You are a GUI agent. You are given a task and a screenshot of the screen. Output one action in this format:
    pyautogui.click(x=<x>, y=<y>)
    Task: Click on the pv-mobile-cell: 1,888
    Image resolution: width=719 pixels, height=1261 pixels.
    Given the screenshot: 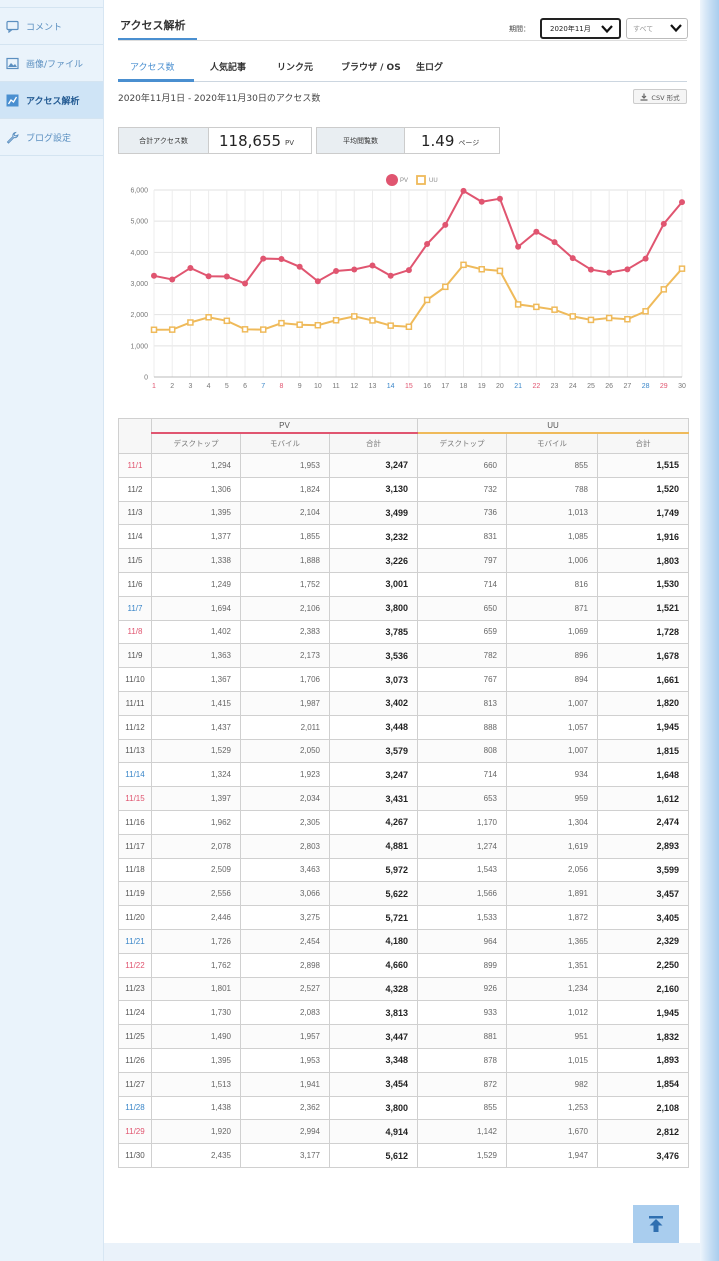 What is the action you would take?
    pyautogui.click(x=285, y=560)
    